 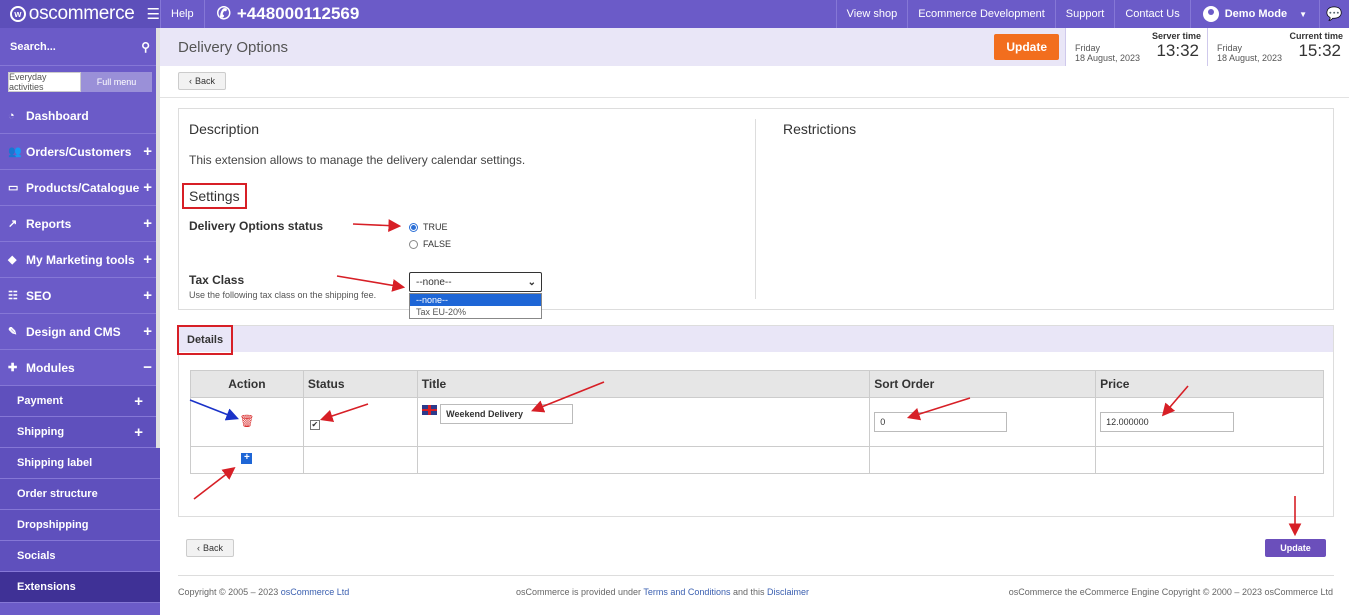 What do you see at coordinates (871, 14) in the screenshot?
I see `view-shop-link: View shop` at bounding box center [871, 14].